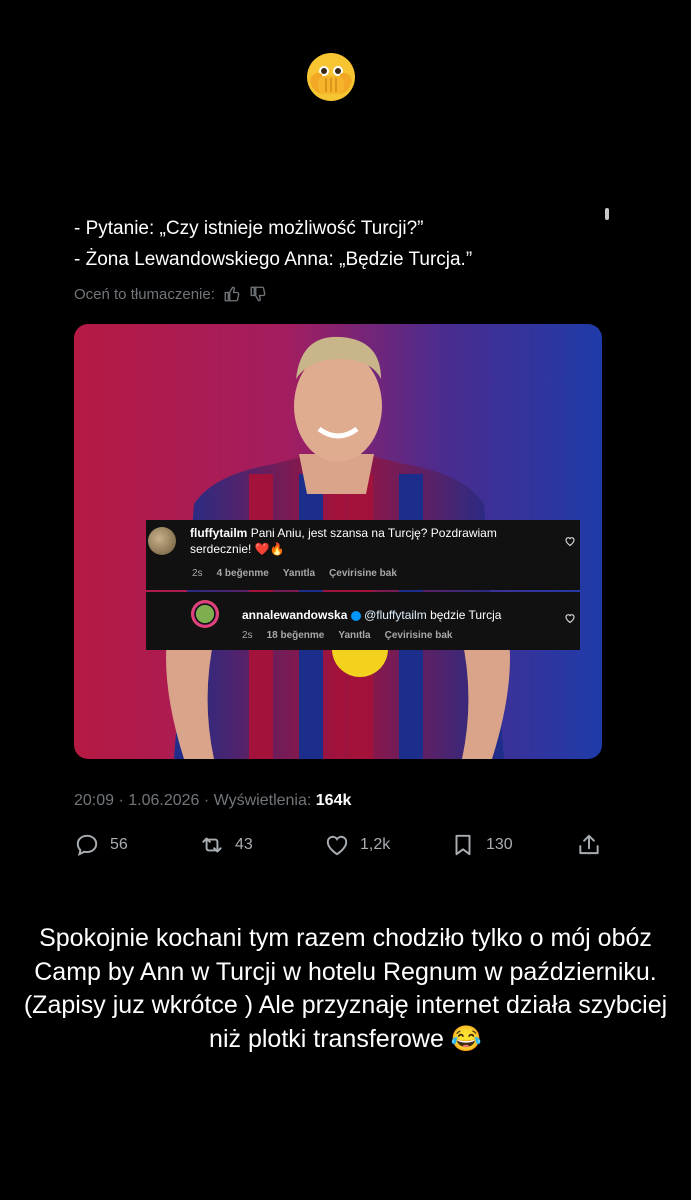  Describe the element at coordinates (226, 845) in the screenshot. I see `retweet-button: 43` at that location.